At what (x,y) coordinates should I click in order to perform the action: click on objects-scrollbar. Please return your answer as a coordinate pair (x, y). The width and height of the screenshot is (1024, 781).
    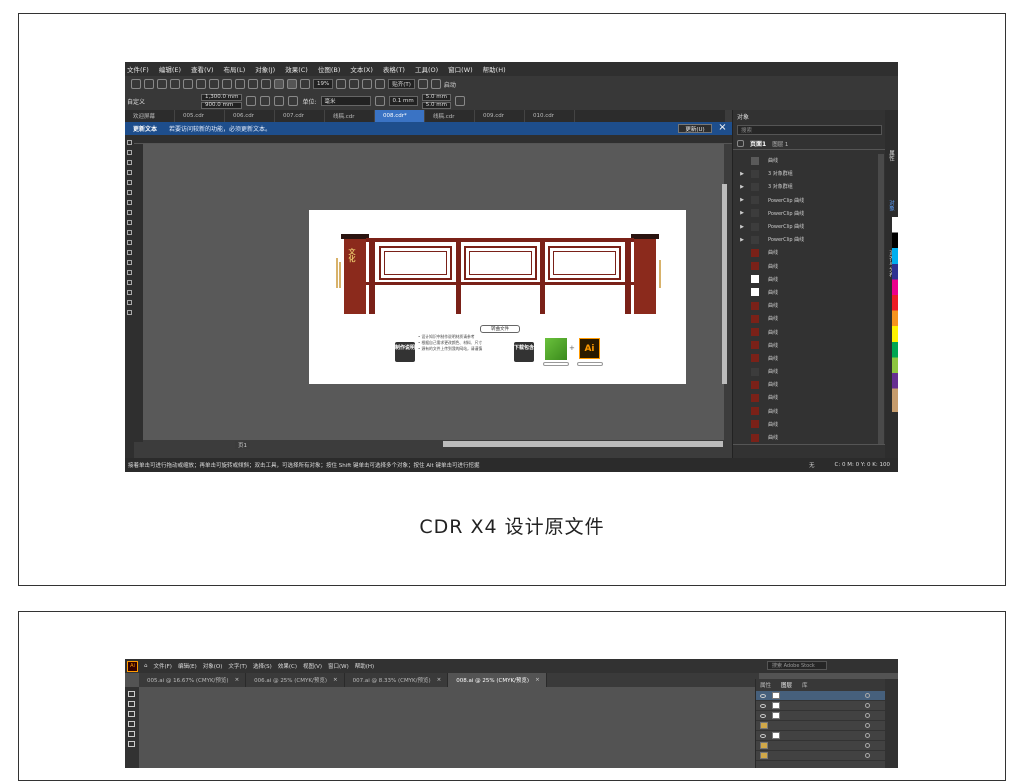
    Looking at the image, I should click on (881, 299).